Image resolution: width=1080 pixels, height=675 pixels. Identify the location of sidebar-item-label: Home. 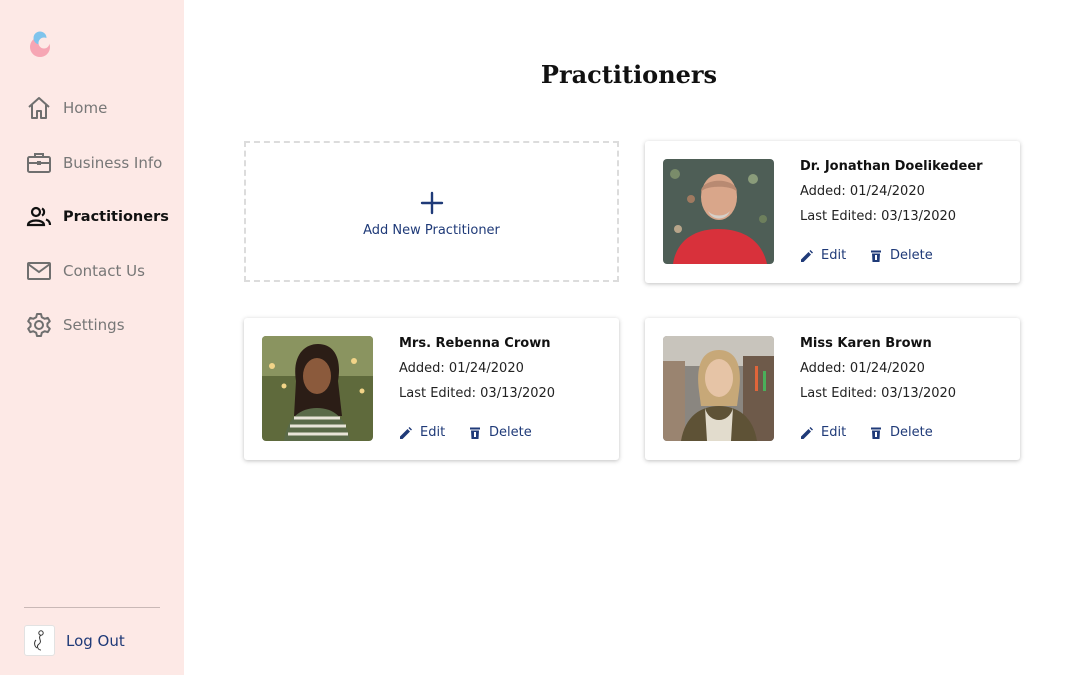
(85, 108).